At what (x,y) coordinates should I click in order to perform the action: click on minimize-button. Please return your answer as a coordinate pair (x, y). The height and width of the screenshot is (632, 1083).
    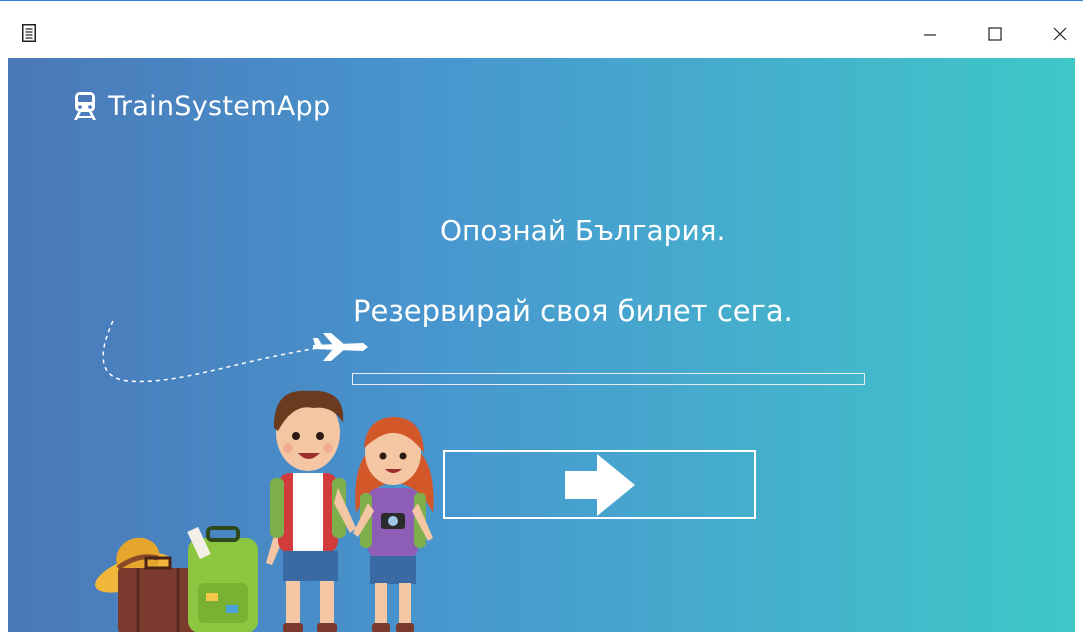
    Looking at the image, I should click on (930, 34).